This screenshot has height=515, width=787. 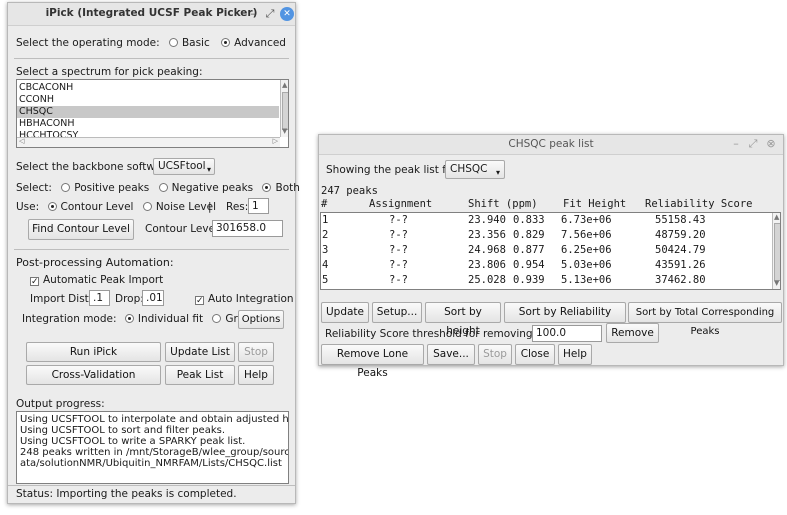 I want to click on table-cell: 24.968, so click(x=487, y=250).